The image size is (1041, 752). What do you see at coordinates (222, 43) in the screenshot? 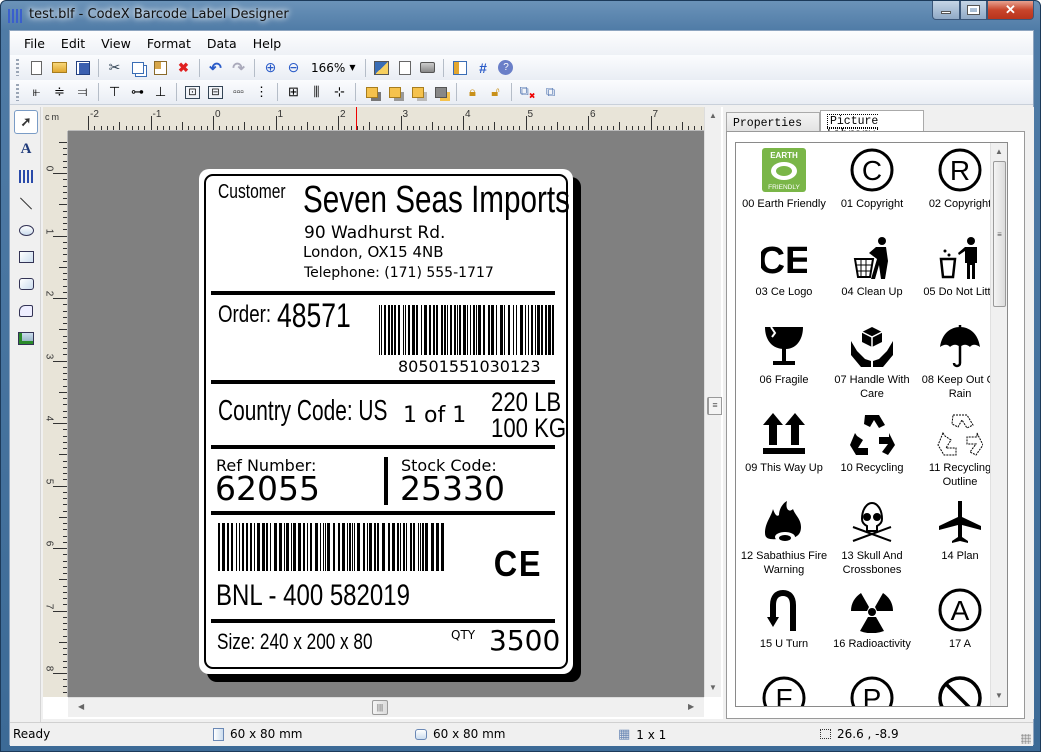
I see `menu-data: Data` at bounding box center [222, 43].